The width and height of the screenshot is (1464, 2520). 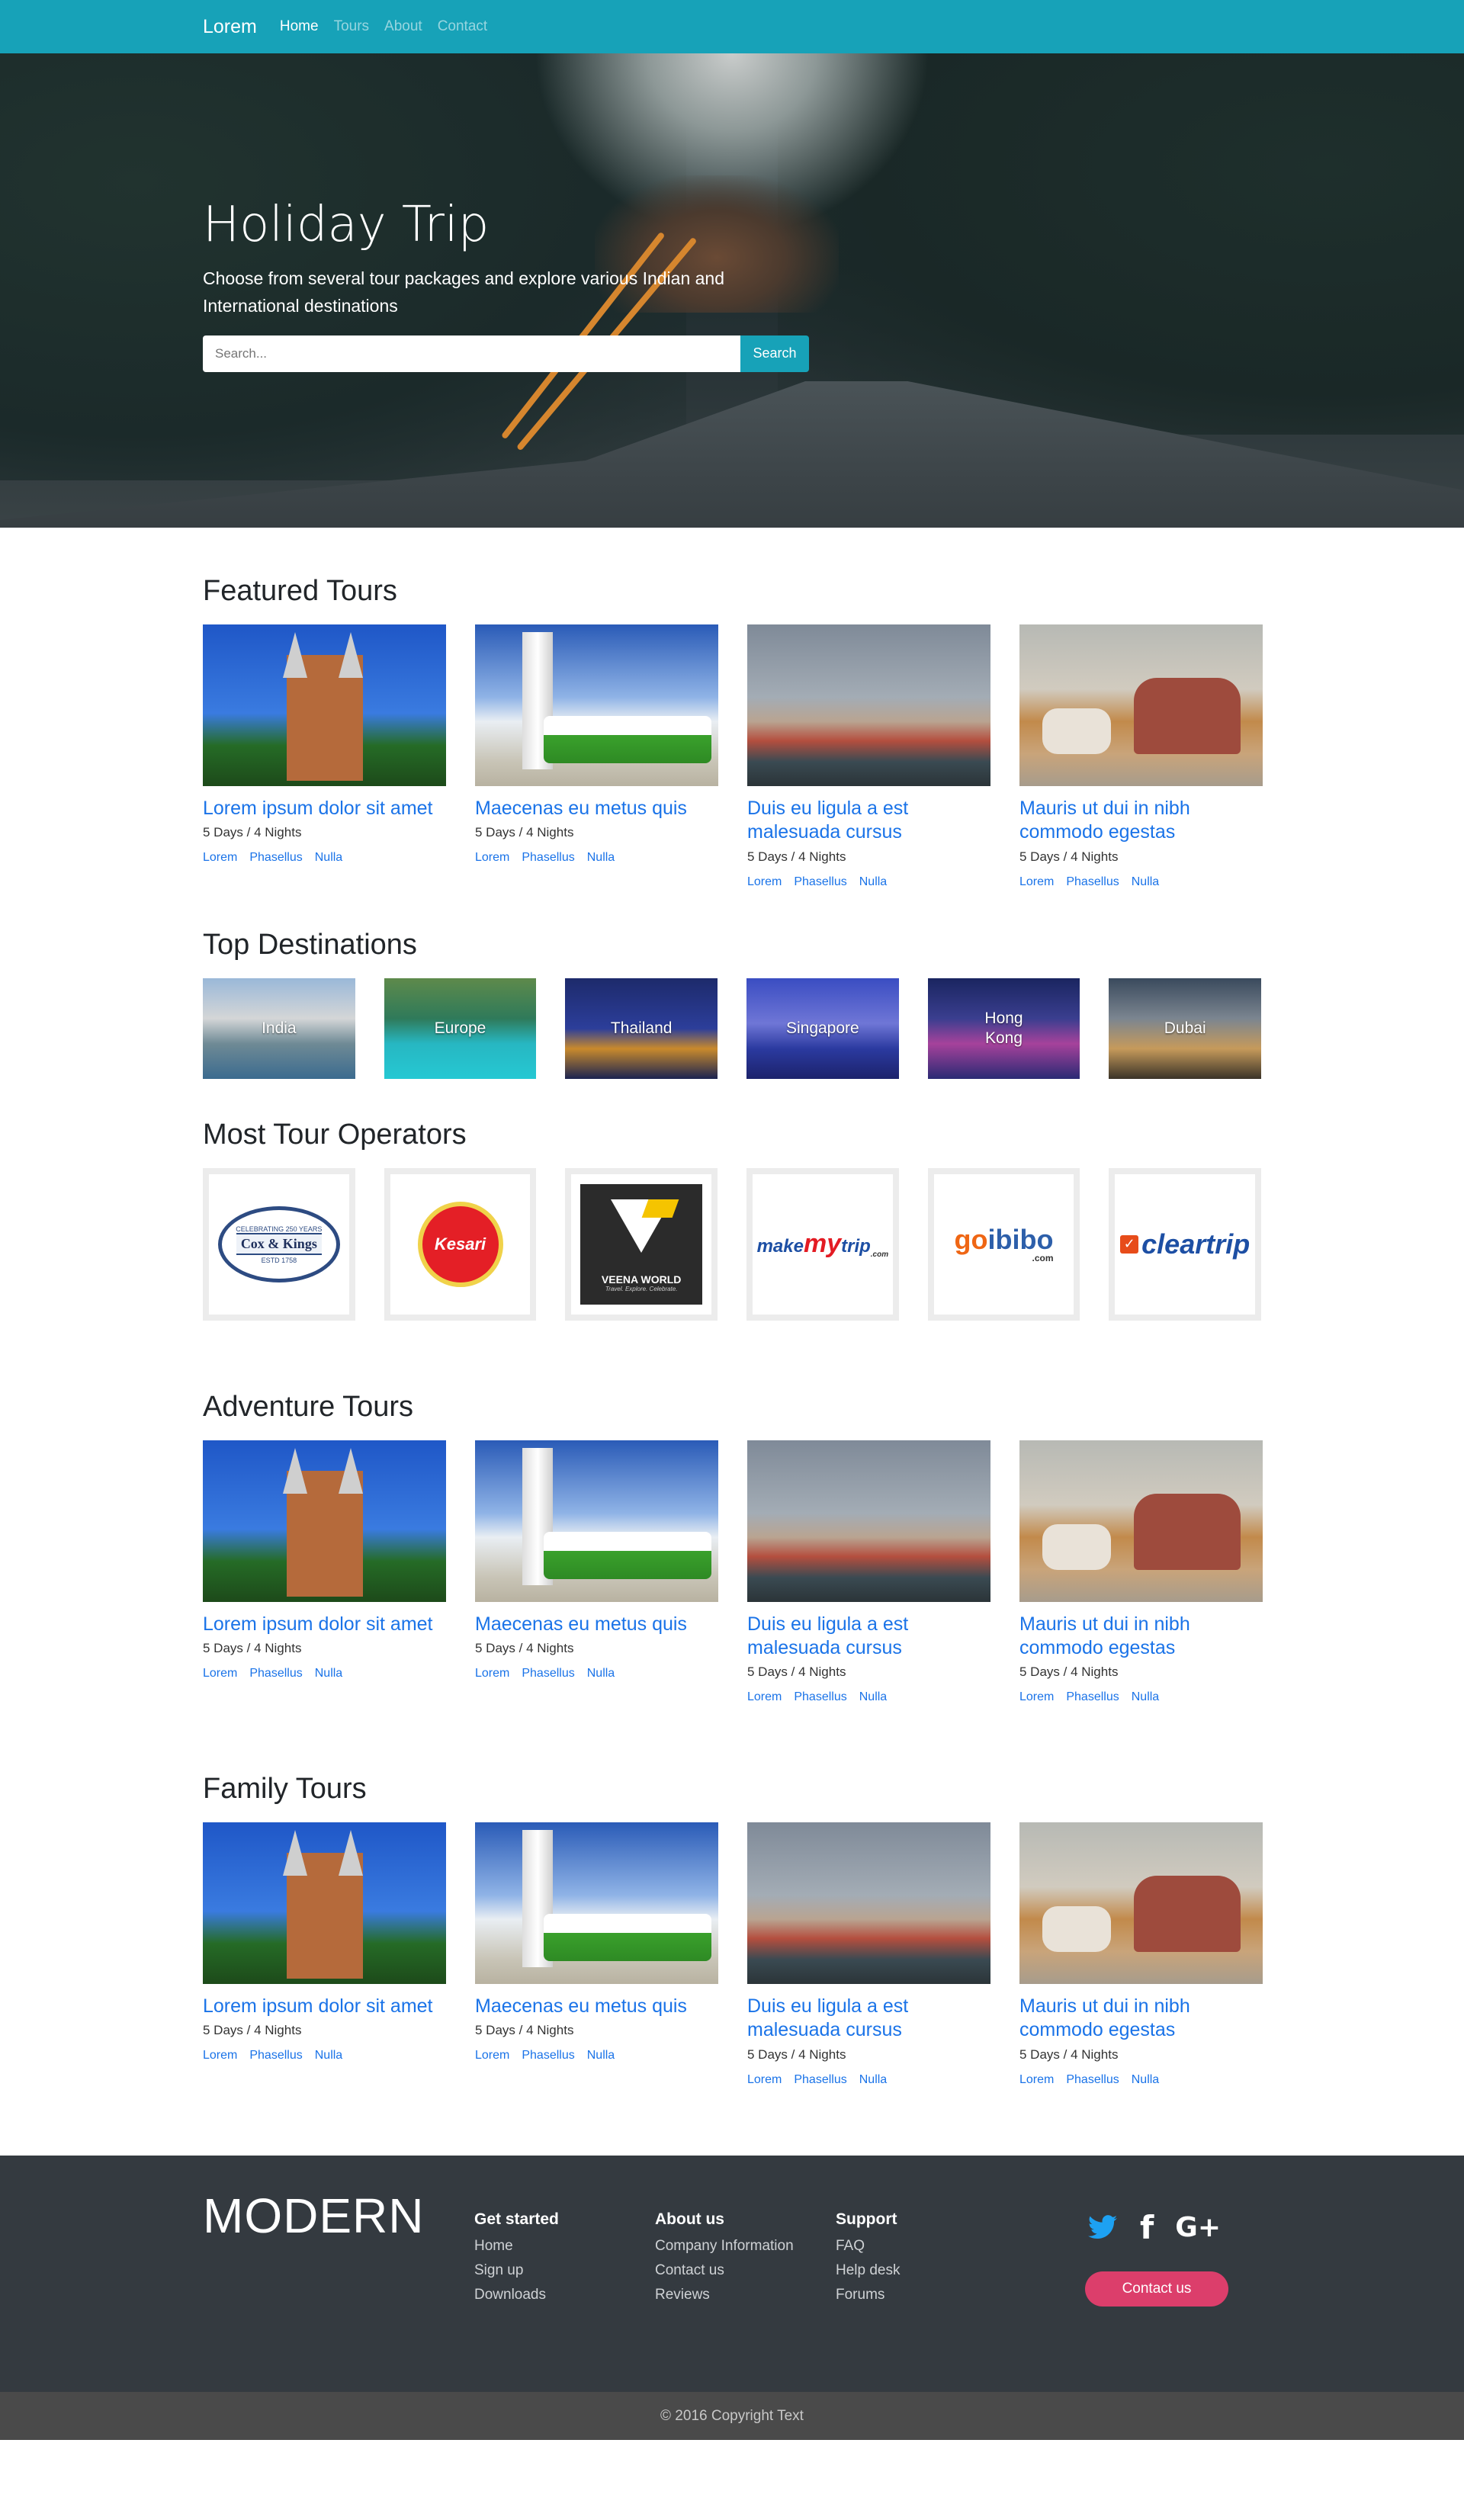 I want to click on footer-link: Contact us, so click(x=745, y=2270).